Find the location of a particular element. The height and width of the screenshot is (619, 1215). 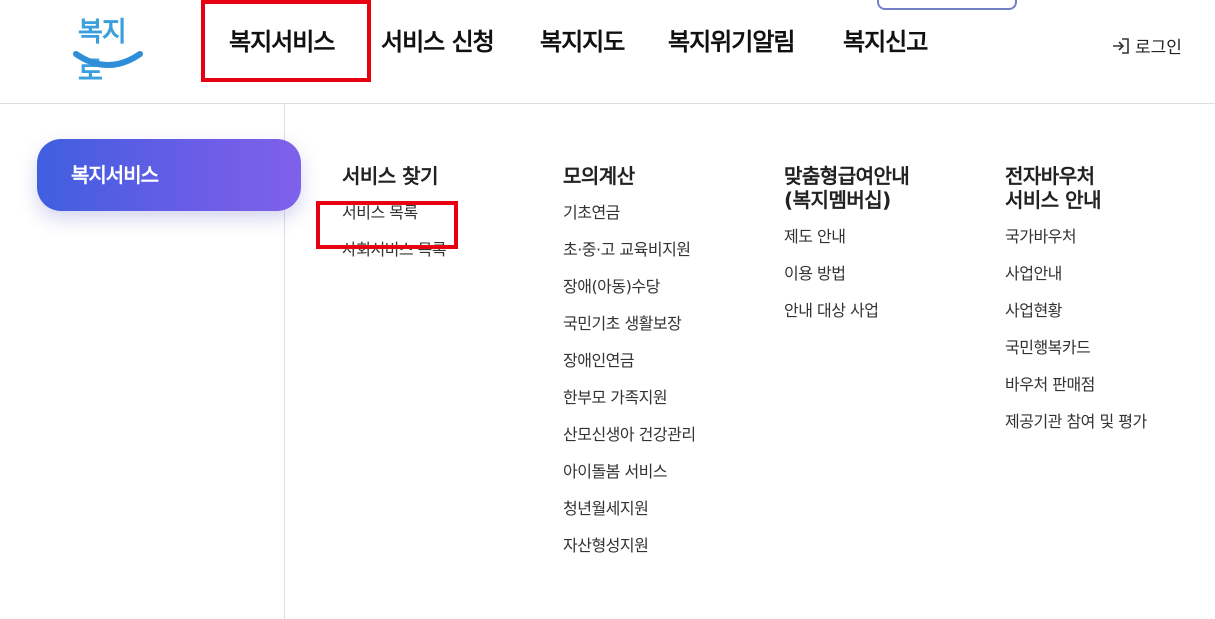

menu-item: 안내 대상 사업 is located at coordinates (846, 311).